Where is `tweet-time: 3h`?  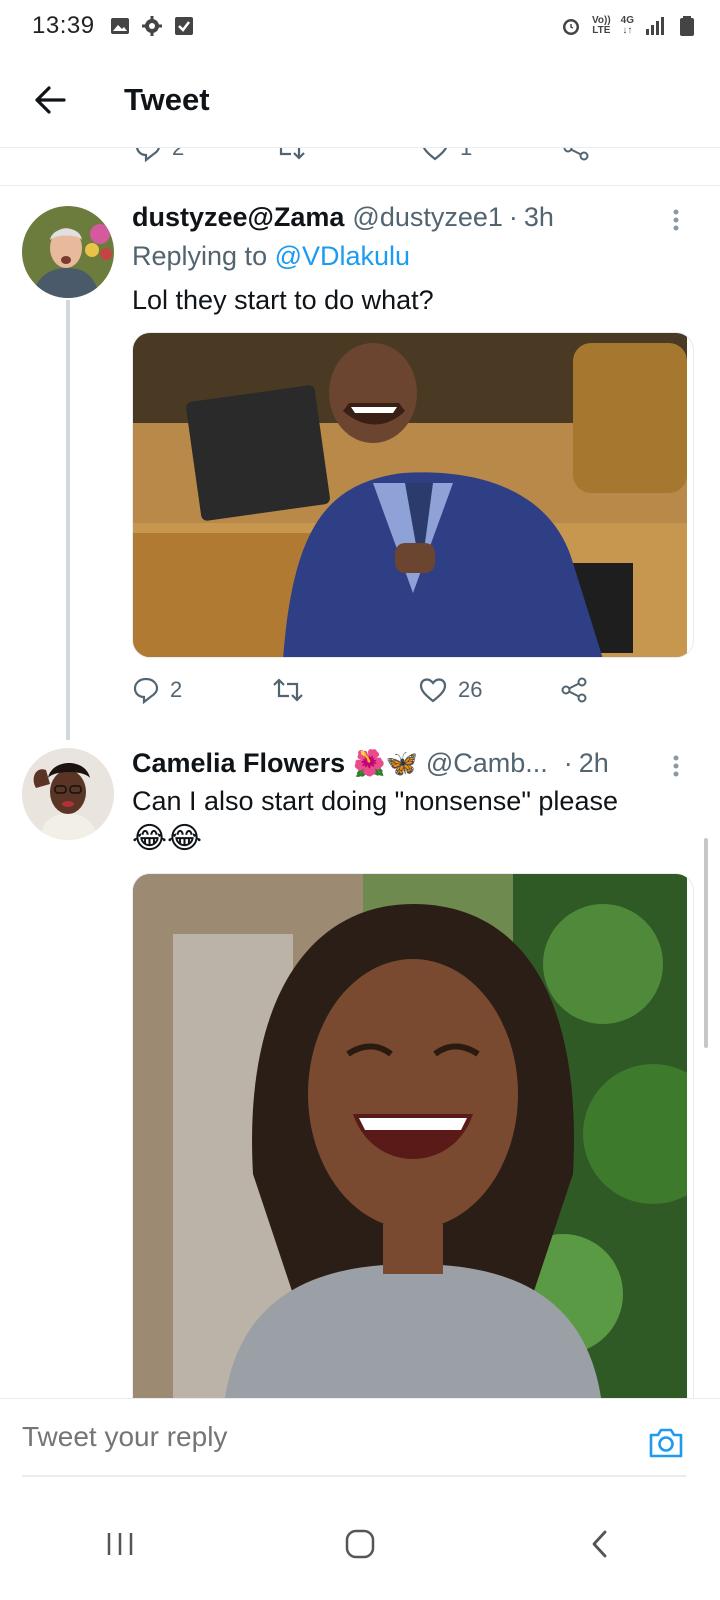 tweet-time: 3h is located at coordinates (539, 217).